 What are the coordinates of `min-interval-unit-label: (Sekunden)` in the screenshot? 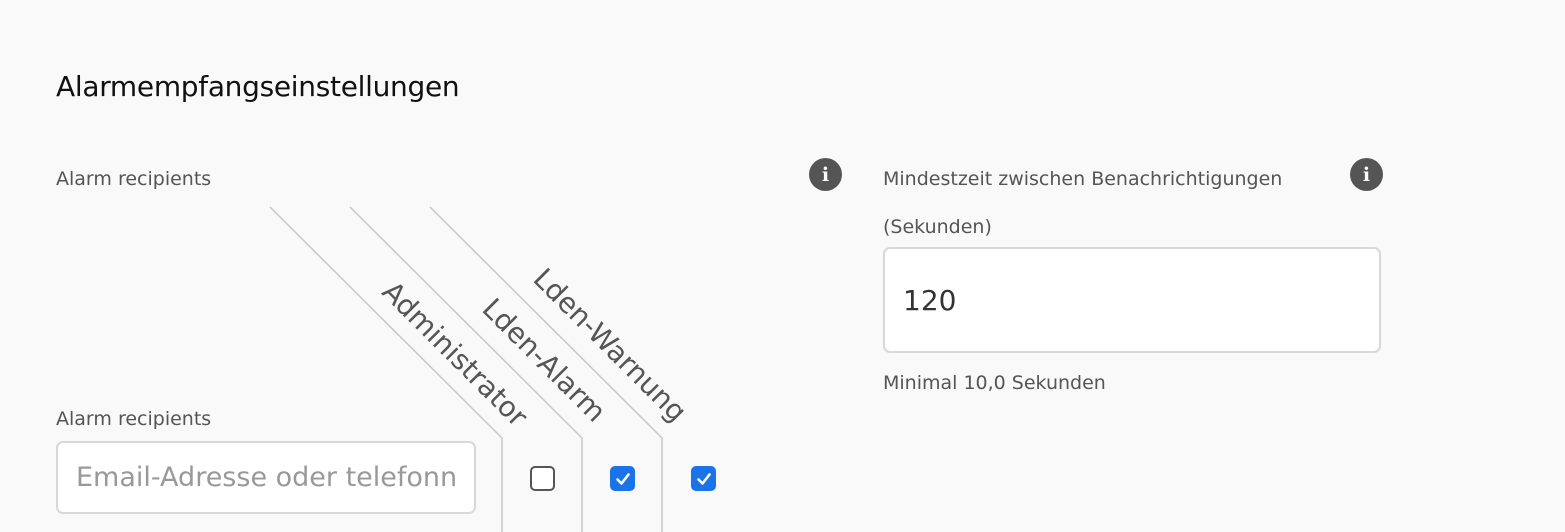 It's located at (937, 227).